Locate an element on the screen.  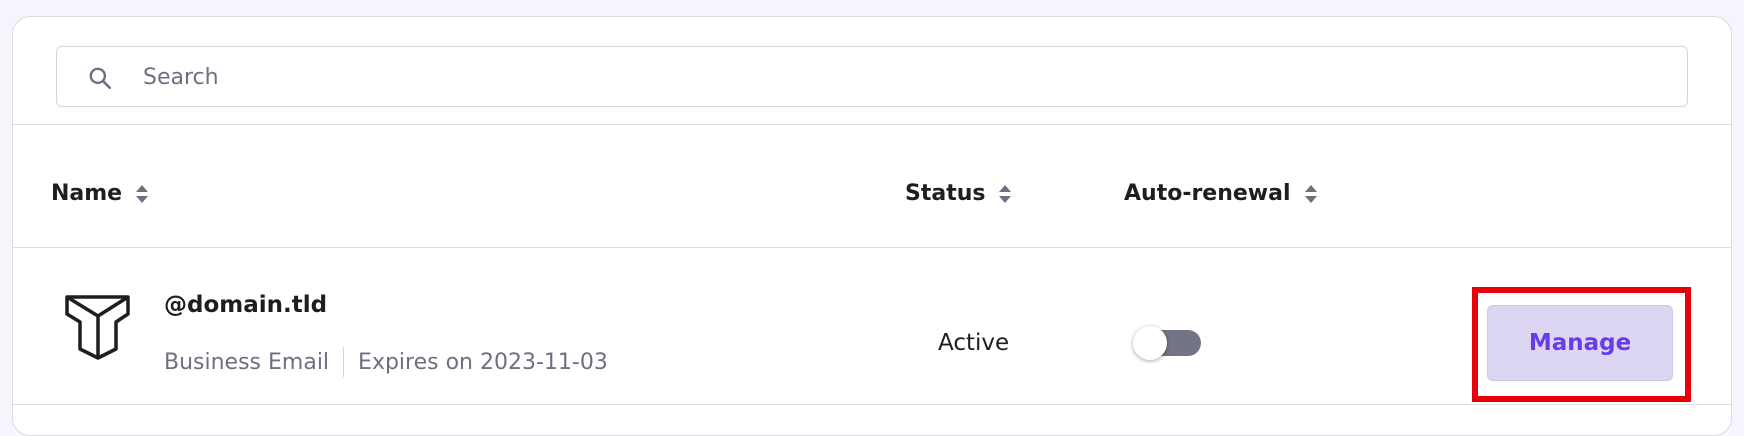
column-header-label: Status is located at coordinates (945, 193).